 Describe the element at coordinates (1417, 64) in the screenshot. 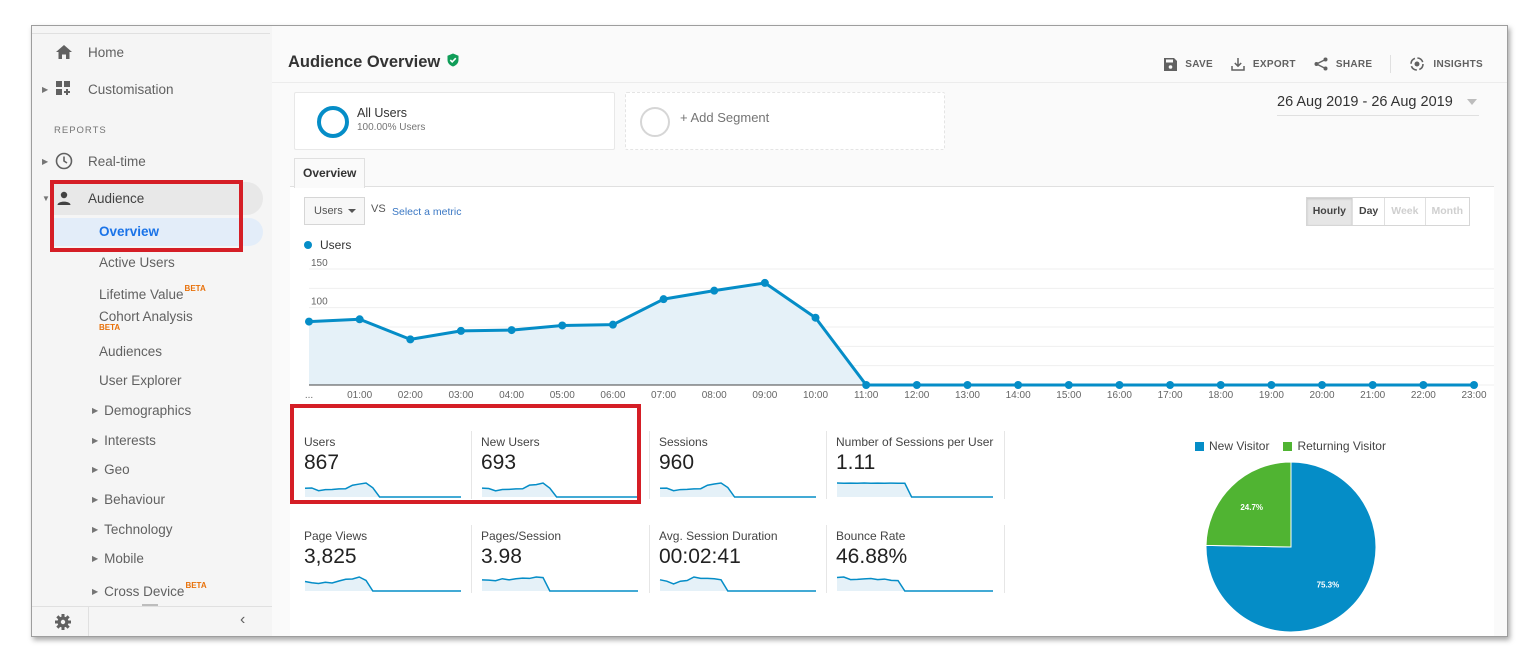

I see `insights-icon` at that location.